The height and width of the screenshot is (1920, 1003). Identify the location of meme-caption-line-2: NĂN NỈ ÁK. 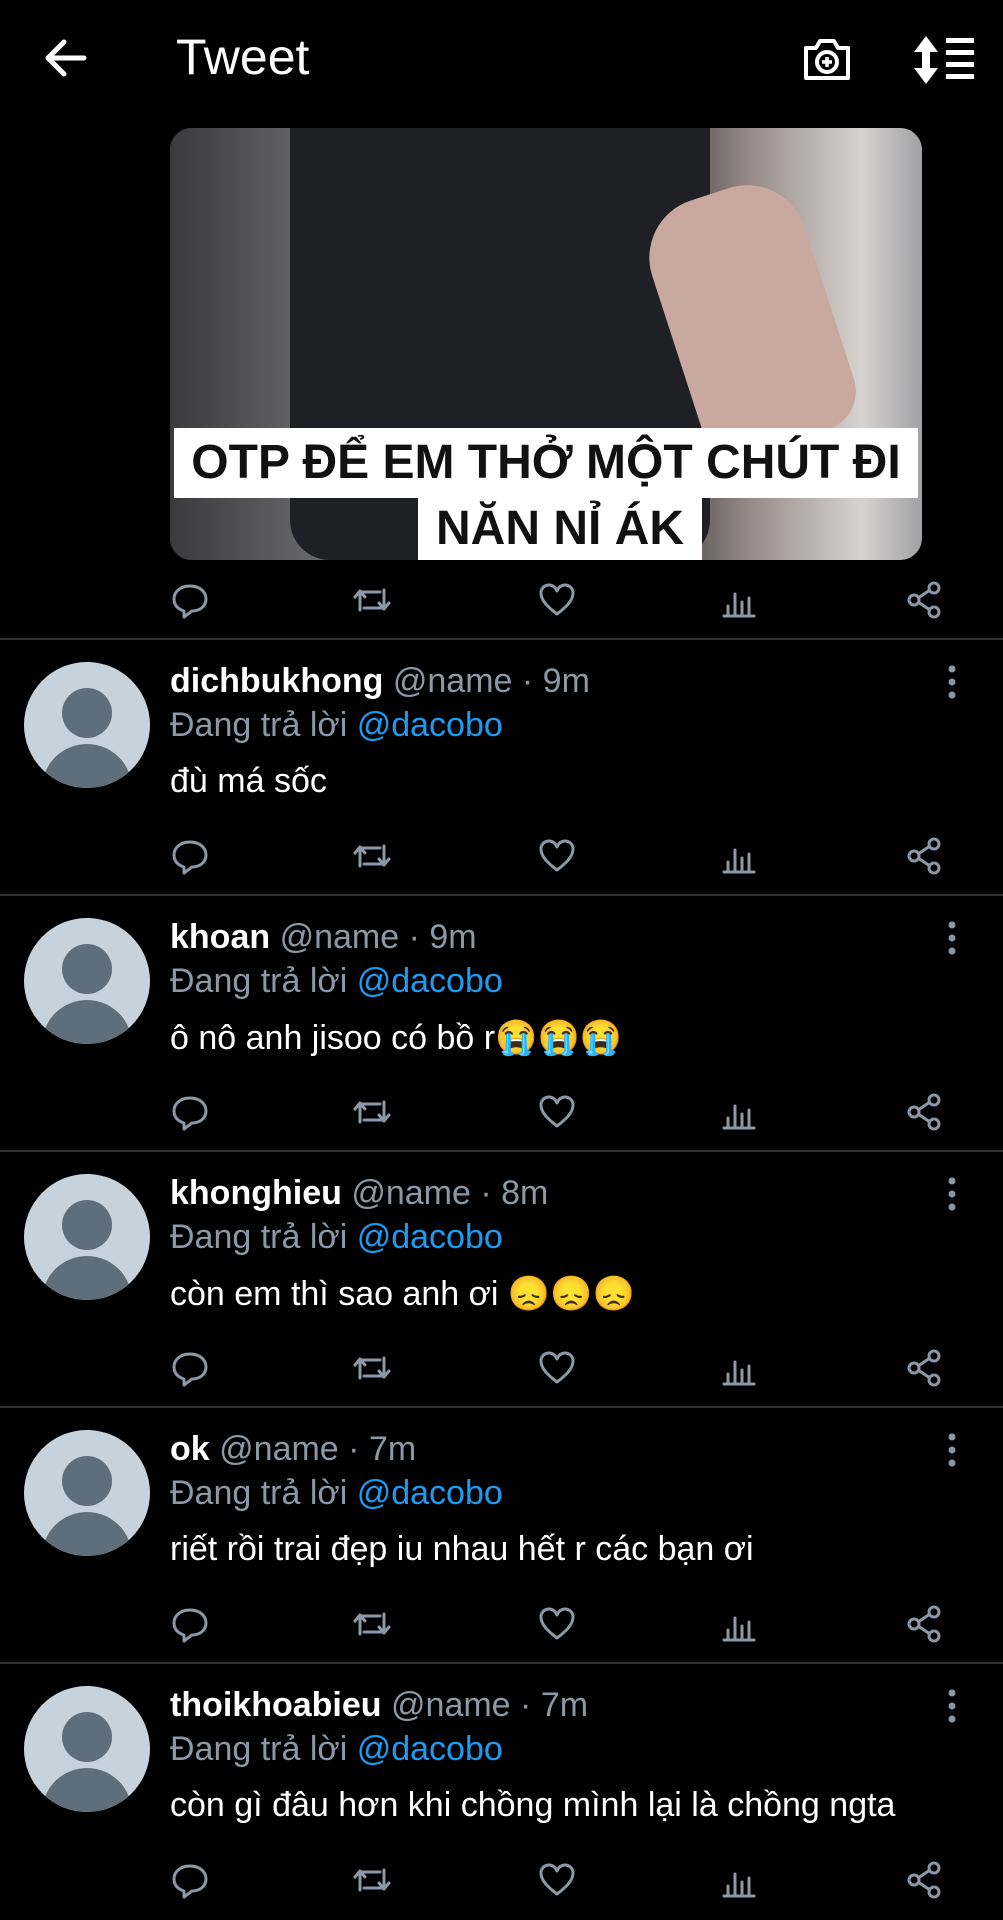
(560, 529).